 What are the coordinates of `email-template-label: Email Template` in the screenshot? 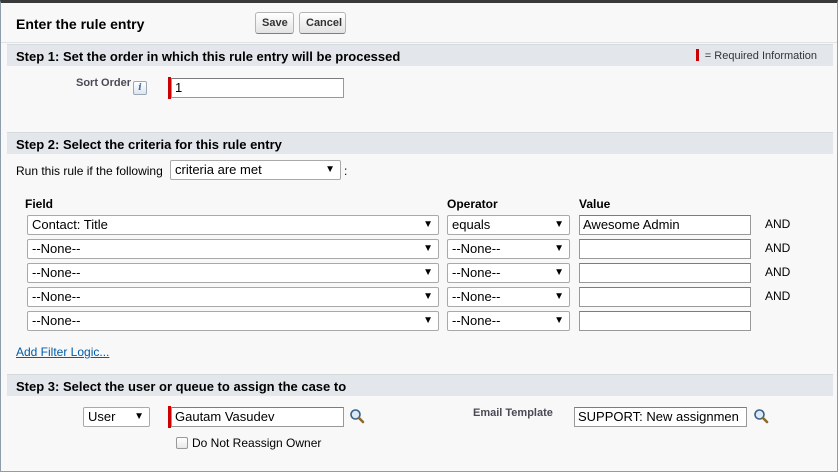 It's located at (513, 413).